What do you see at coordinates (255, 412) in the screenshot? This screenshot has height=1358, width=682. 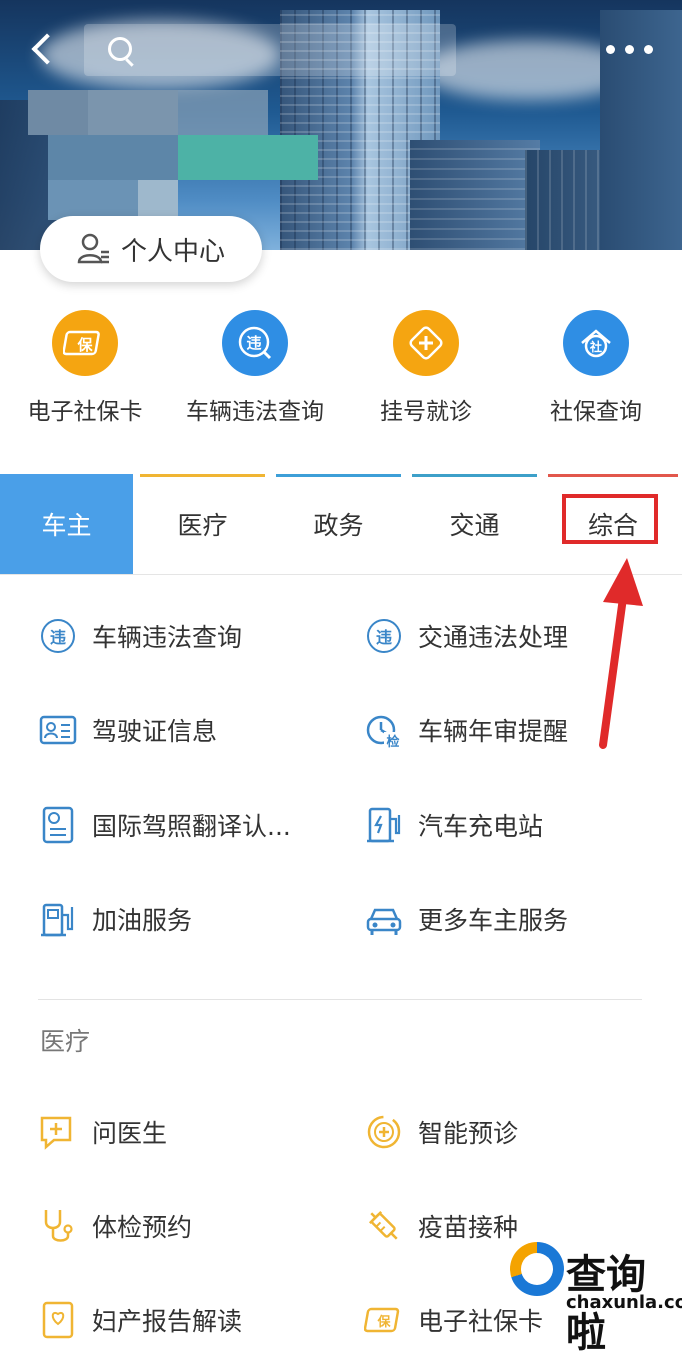 I see `quick-service-label: 车辆违法查询` at bounding box center [255, 412].